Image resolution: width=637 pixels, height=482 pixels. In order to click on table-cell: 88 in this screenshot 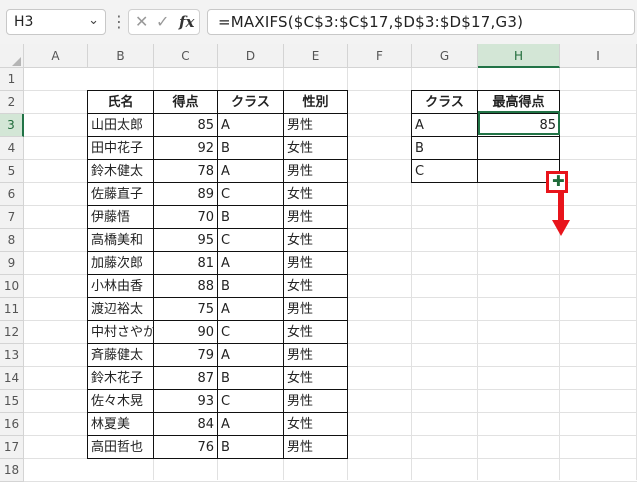, I will do `click(185, 286)`.